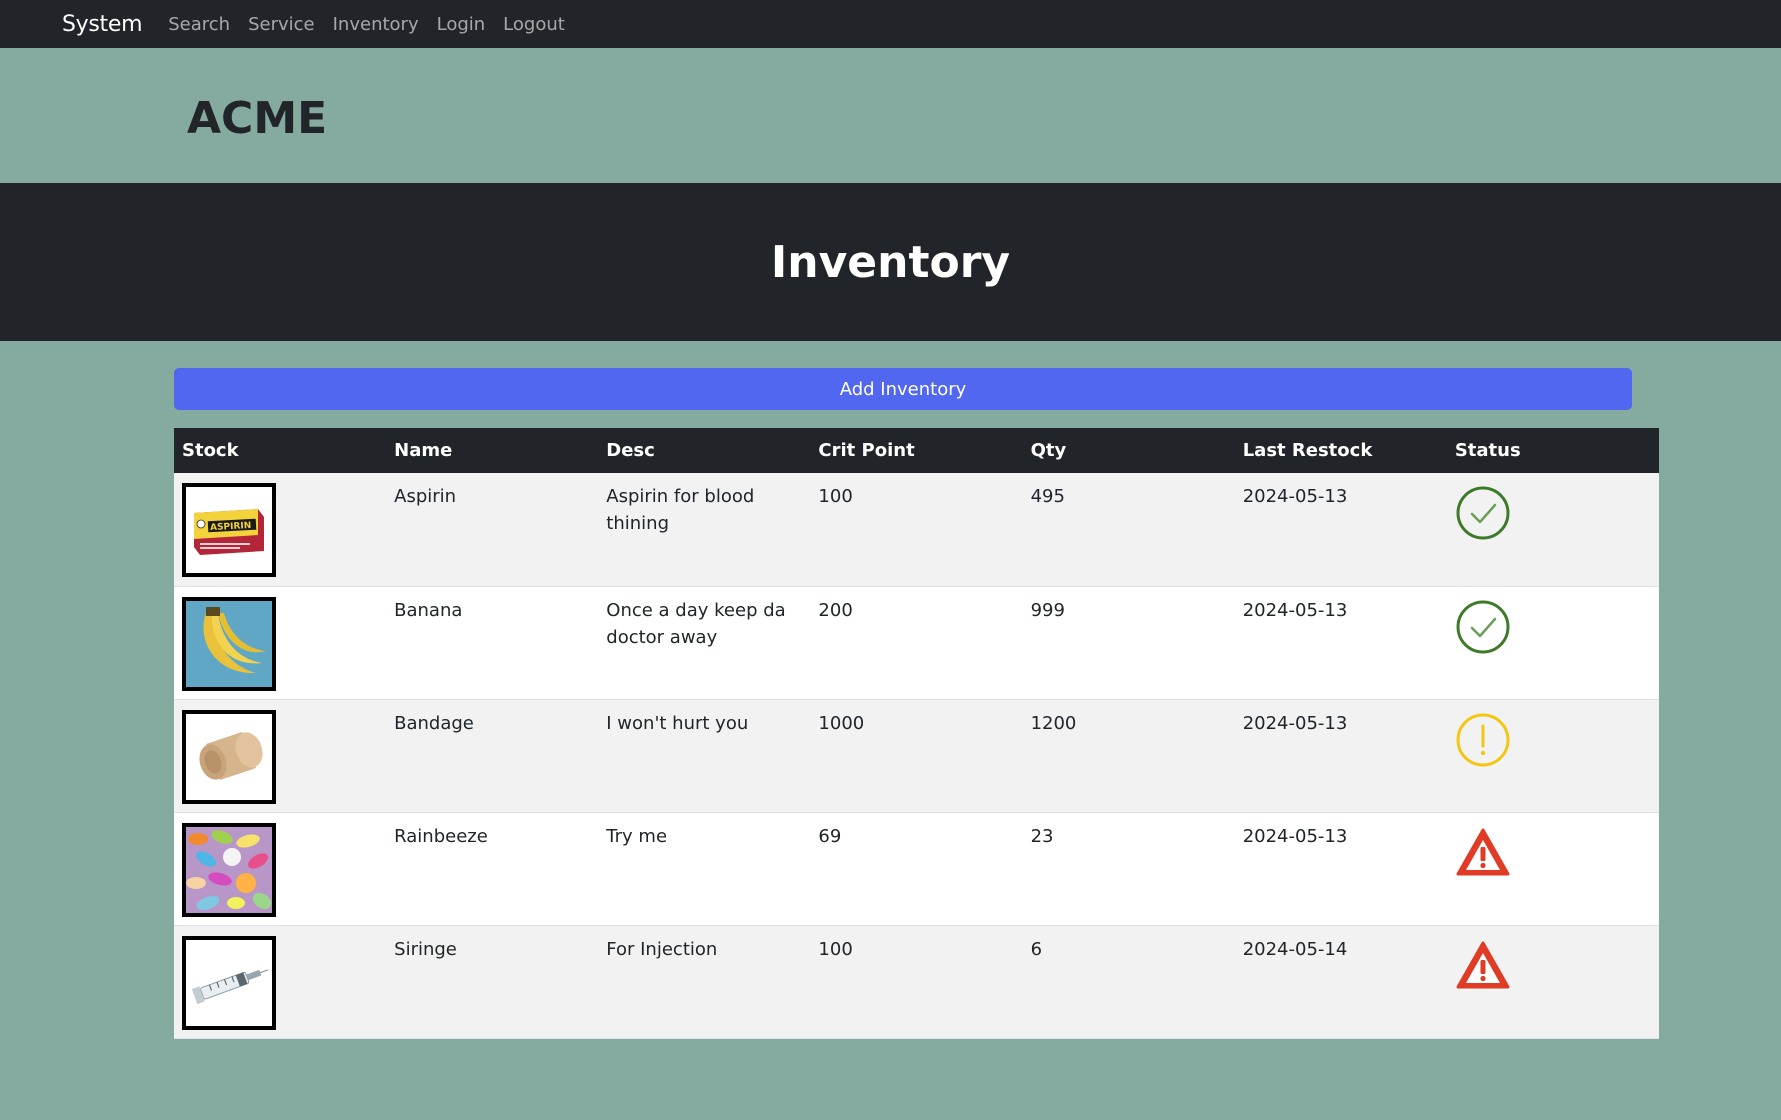 Image resolution: width=1781 pixels, height=1120 pixels. What do you see at coordinates (903, 389) in the screenshot?
I see `add-inventory-button: Add Inventory` at bounding box center [903, 389].